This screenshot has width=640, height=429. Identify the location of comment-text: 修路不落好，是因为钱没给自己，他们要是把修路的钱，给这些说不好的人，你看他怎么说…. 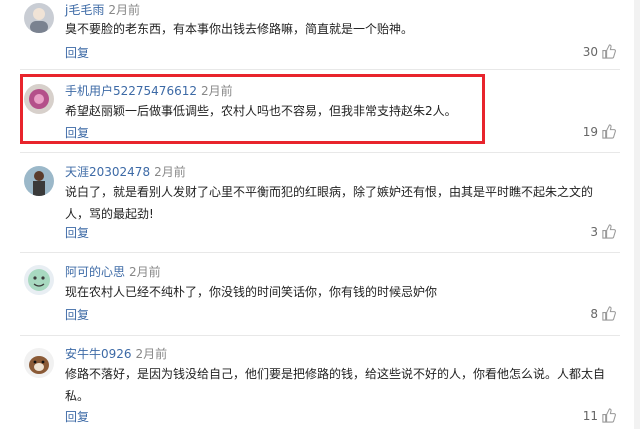
(335, 385).